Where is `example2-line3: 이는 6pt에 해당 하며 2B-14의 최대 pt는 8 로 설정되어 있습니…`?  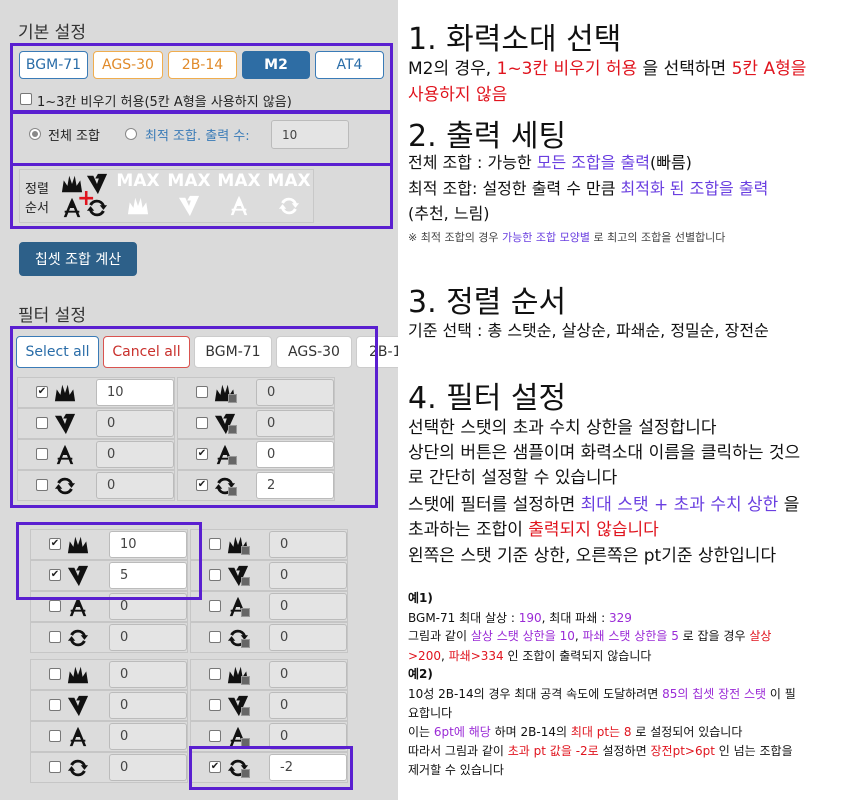
example2-line3: 이는 6pt에 해당 하며 2B-14의 최대 pt는 8 로 설정되어 있습니… is located at coordinates (575, 732).